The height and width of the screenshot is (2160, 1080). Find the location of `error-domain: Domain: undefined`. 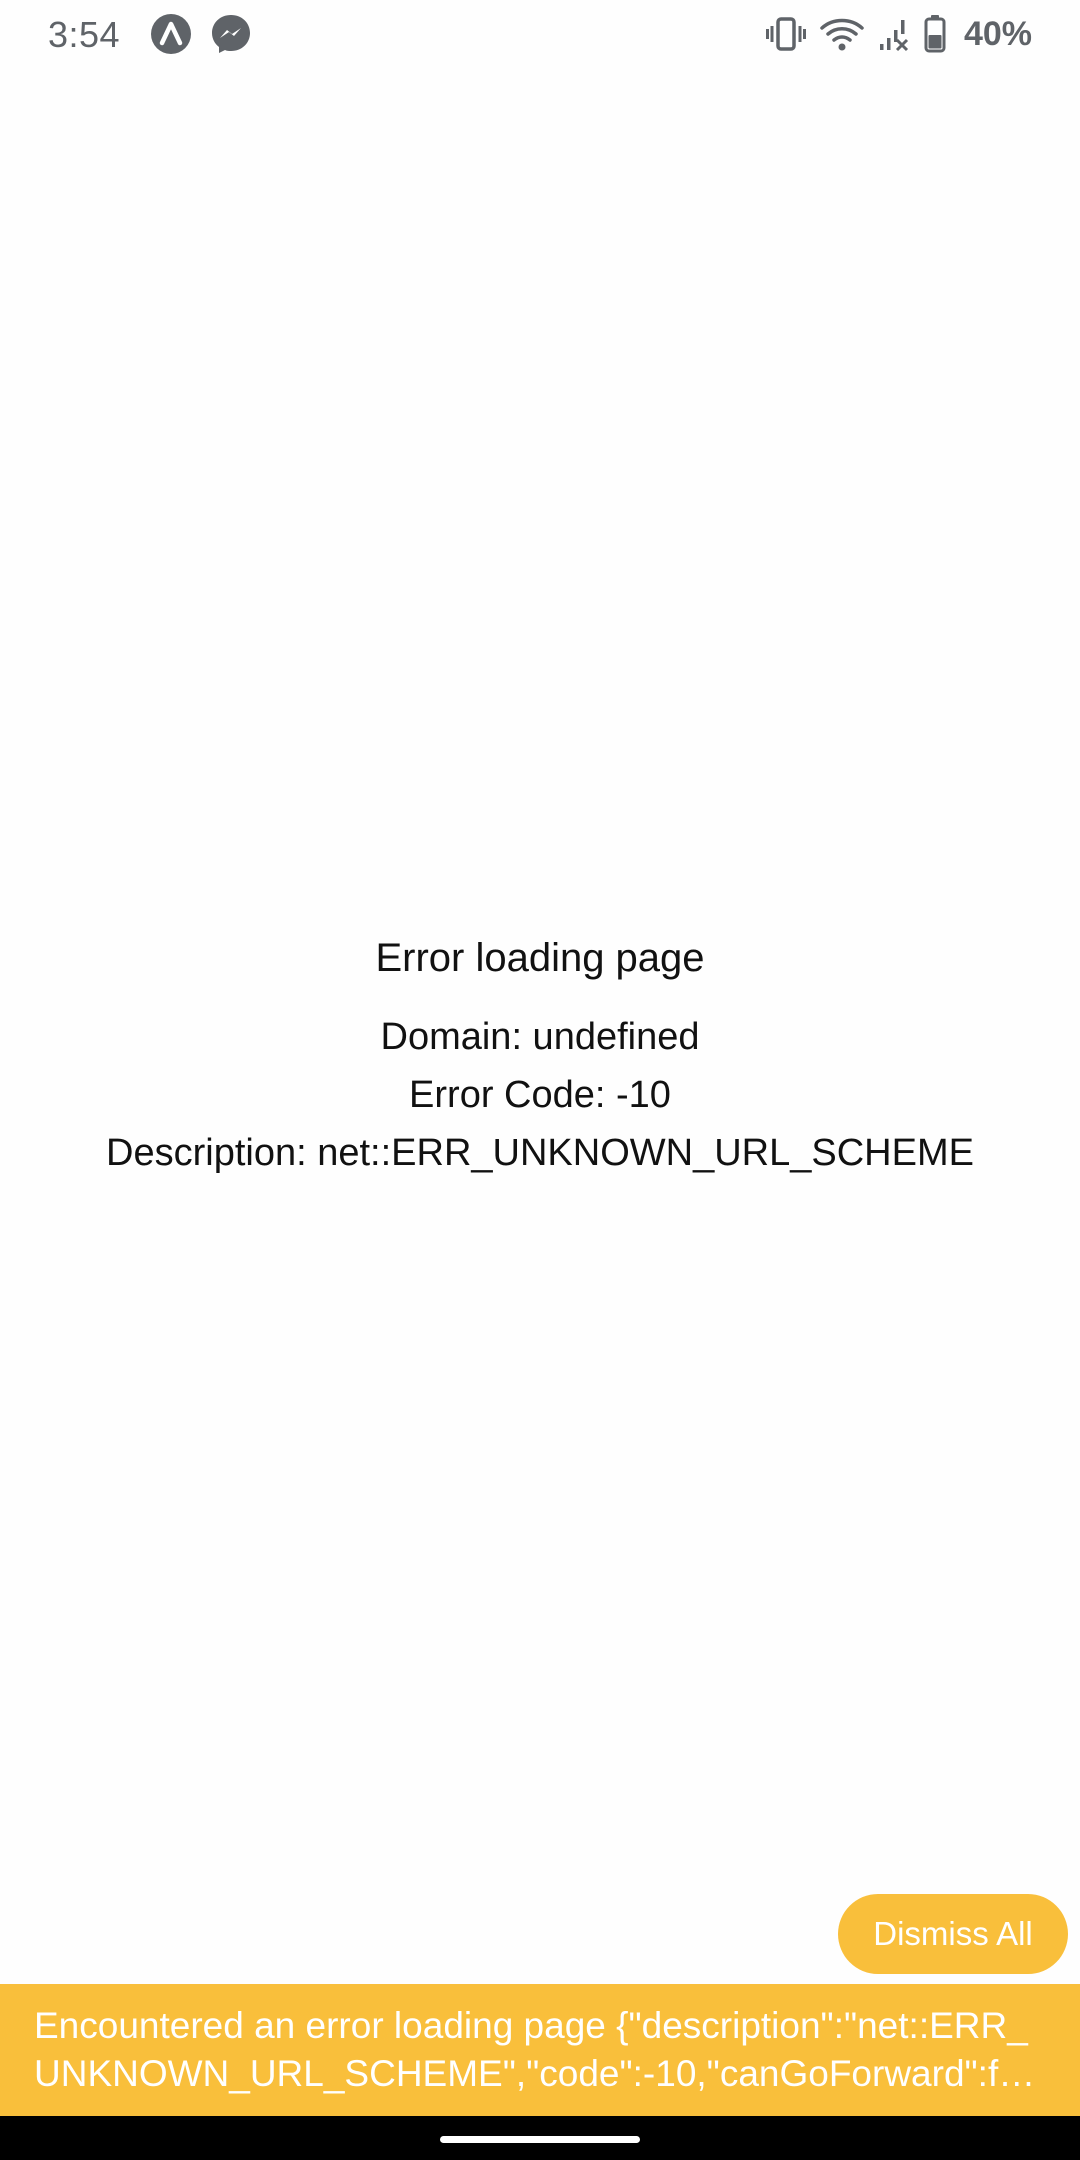

error-domain: Domain: undefined is located at coordinates (540, 1037).